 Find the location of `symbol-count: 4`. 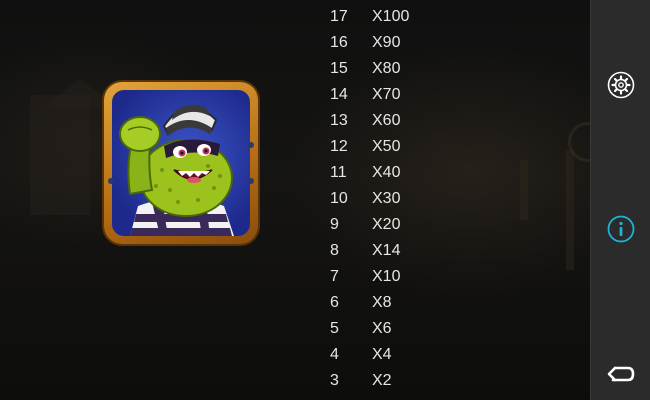

symbol-count: 4 is located at coordinates (334, 354).